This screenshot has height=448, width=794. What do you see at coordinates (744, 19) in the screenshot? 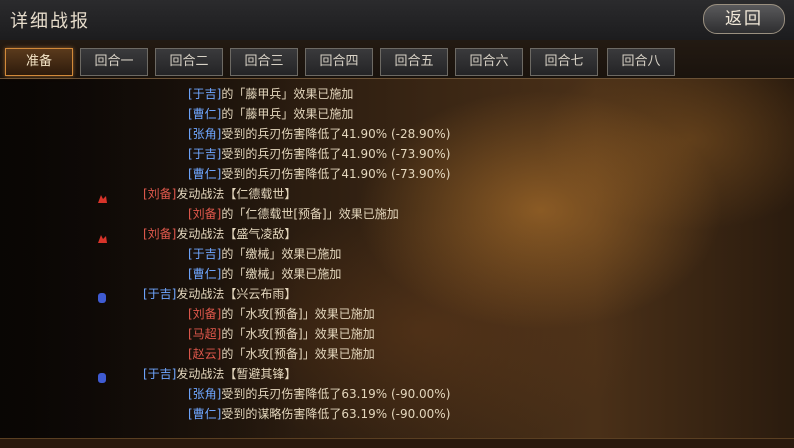
I see `back-button: 返回` at bounding box center [744, 19].